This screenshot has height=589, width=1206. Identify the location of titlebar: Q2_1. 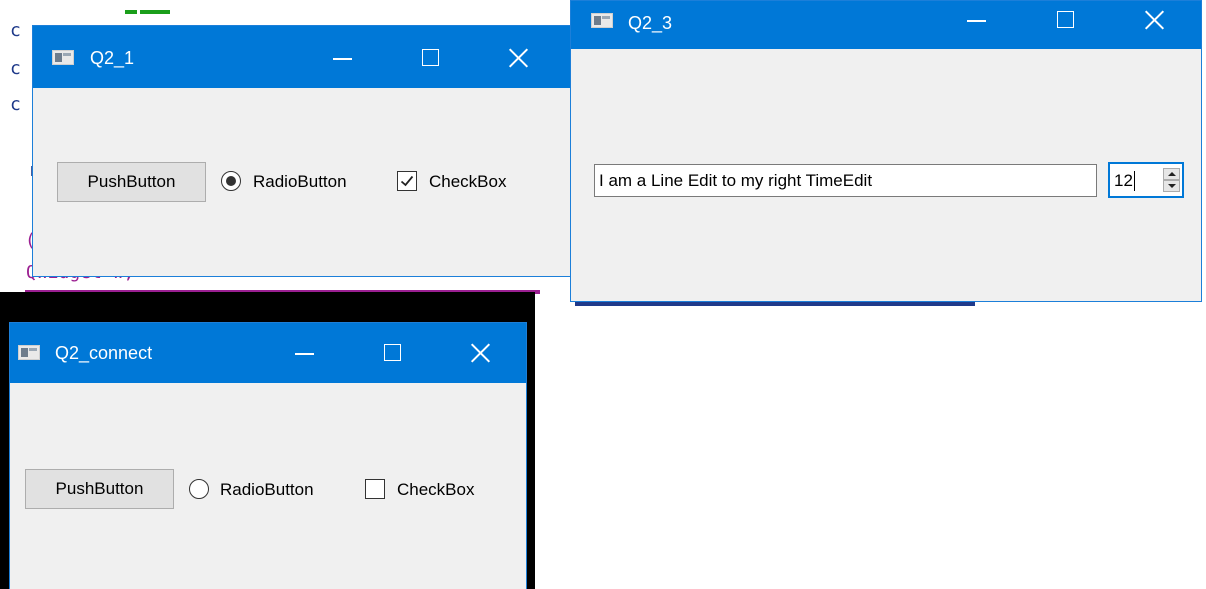
(302, 57).